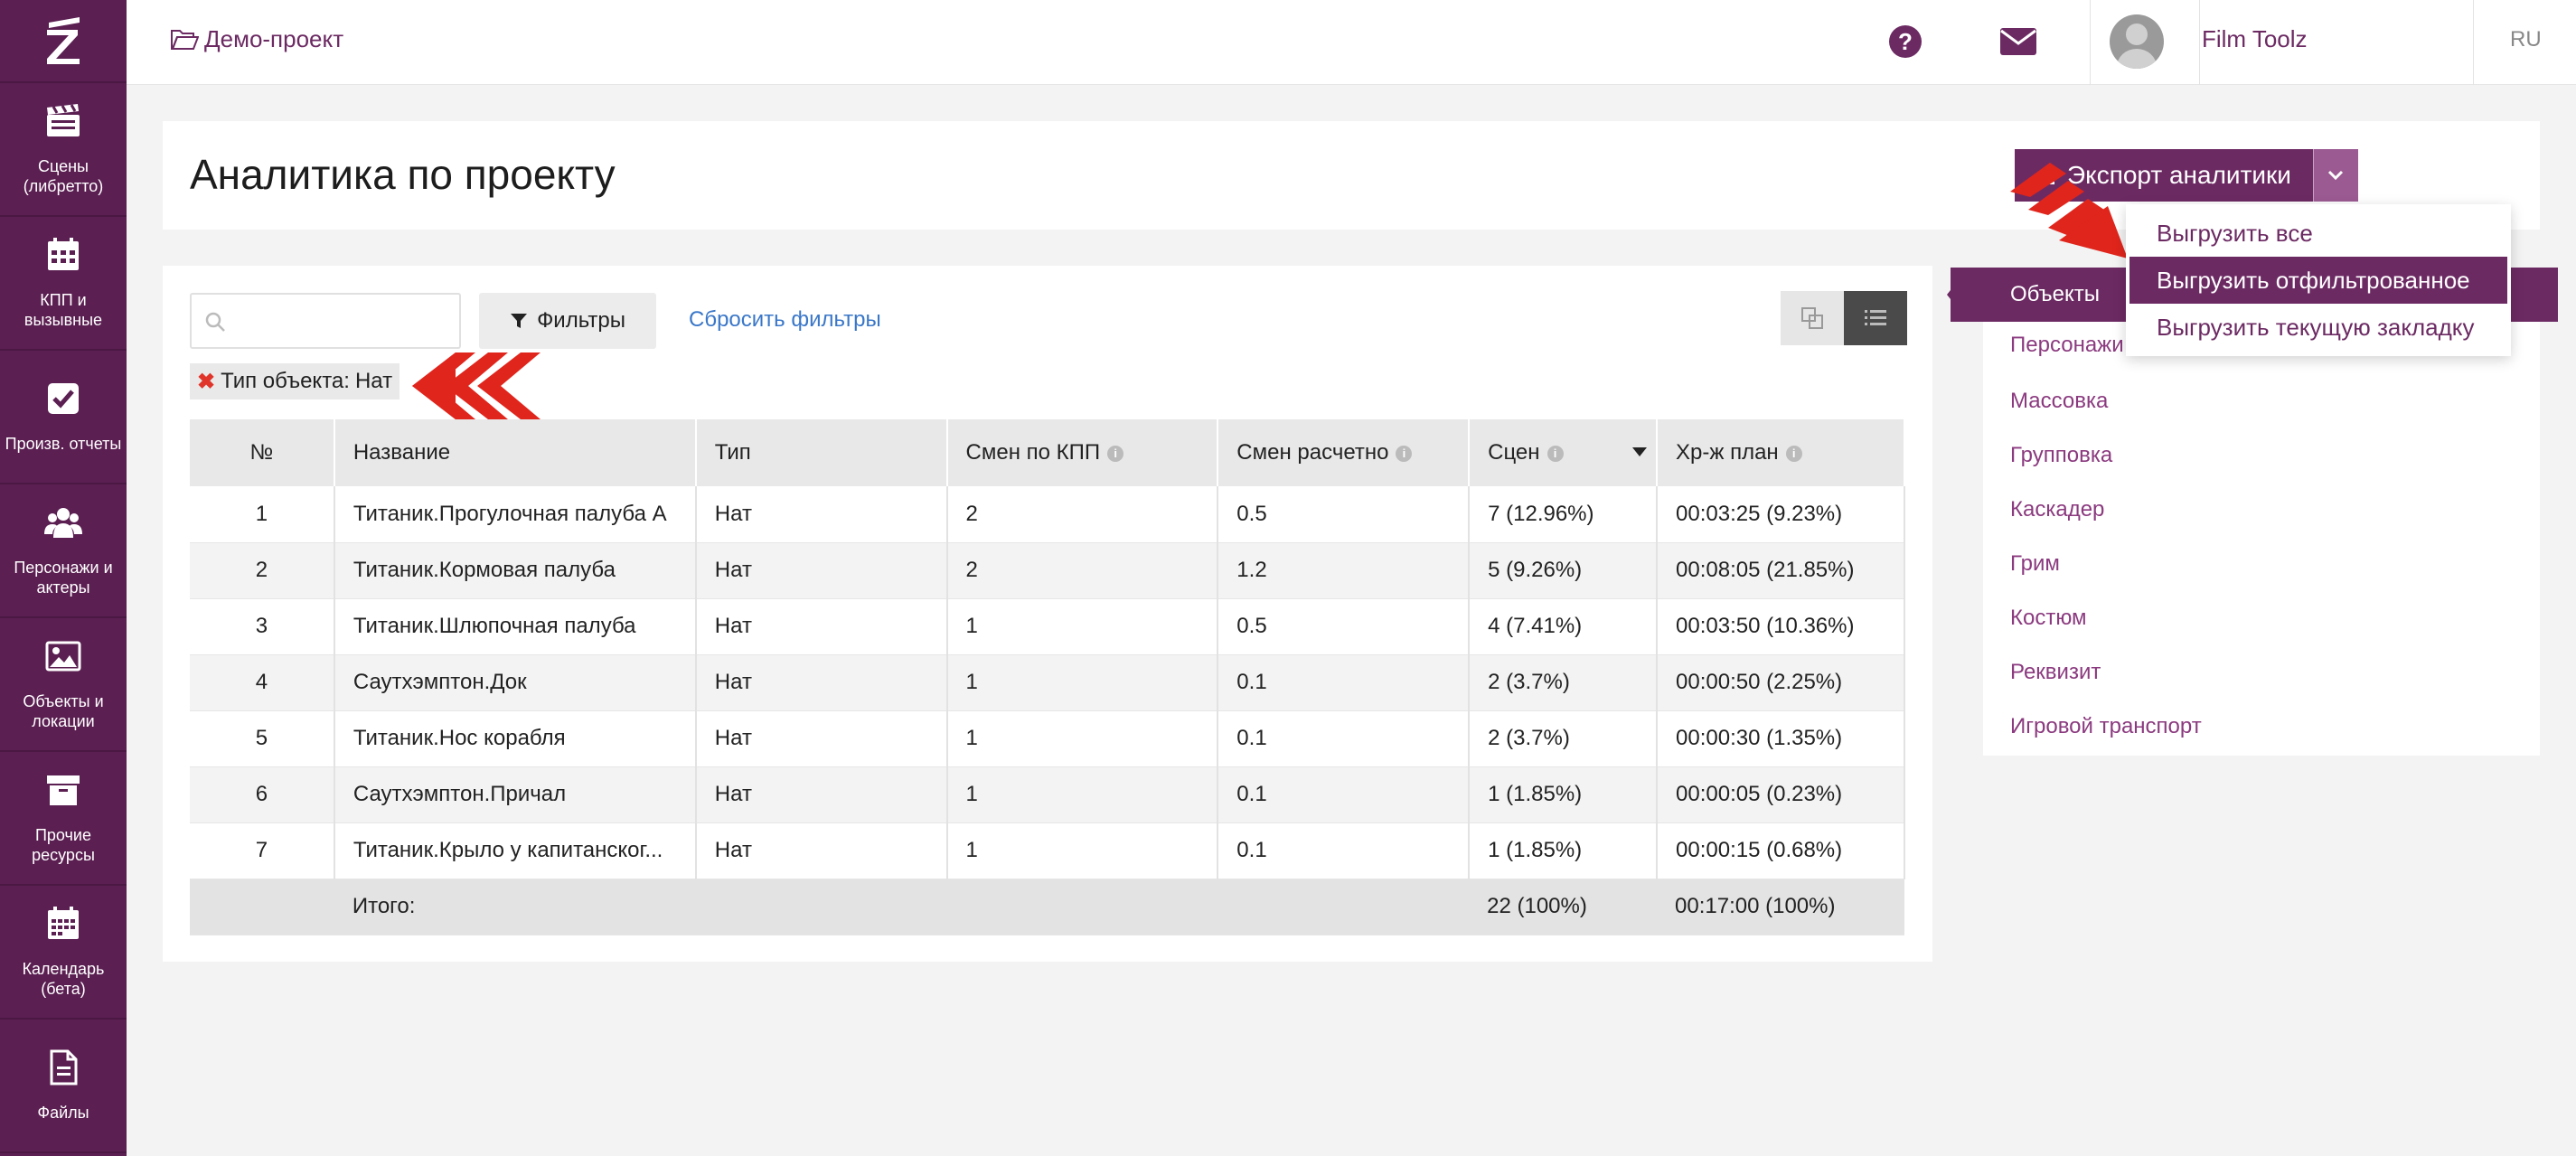 The width and height of the screenshot is (2576, 1156). What do you see at coordinates (63, 551) in the screenshot?
I see `sidebar-item-characters: Персонажи и актеры` at bounding box center [63, 551].